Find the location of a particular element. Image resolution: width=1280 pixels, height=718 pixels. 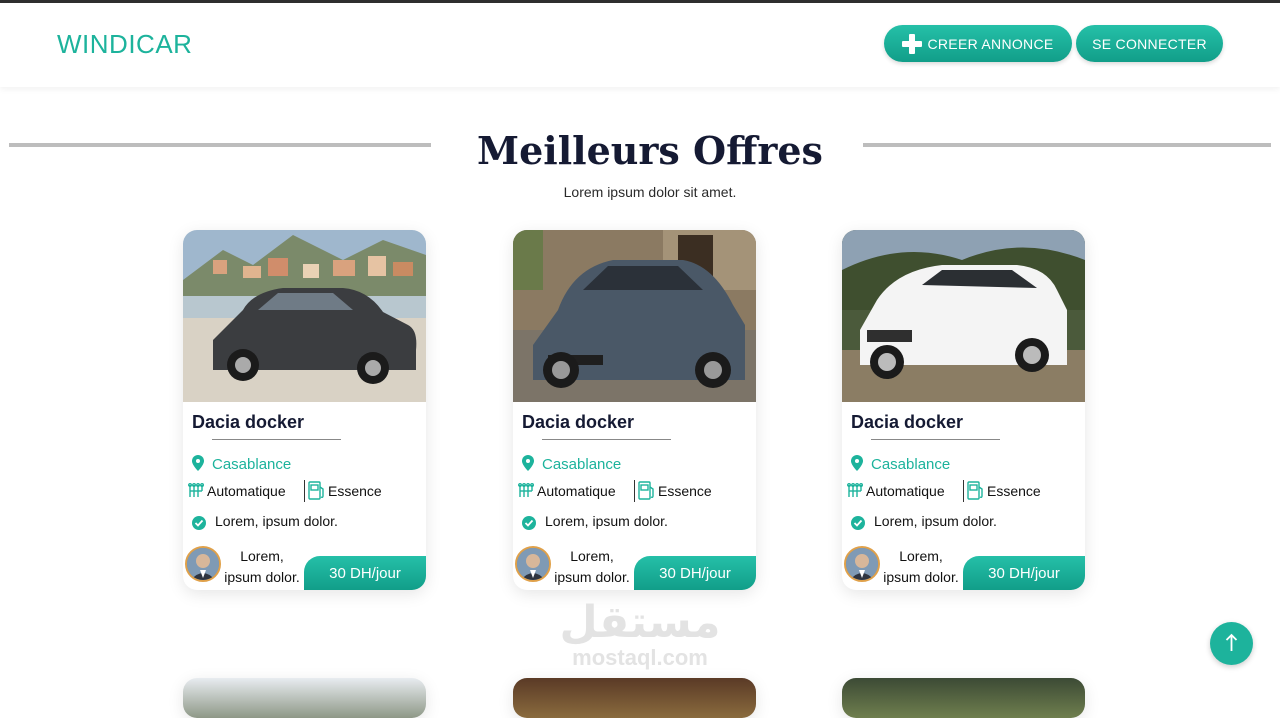

login-button: SE CONNECTER is located at coordinates (1149, 43).